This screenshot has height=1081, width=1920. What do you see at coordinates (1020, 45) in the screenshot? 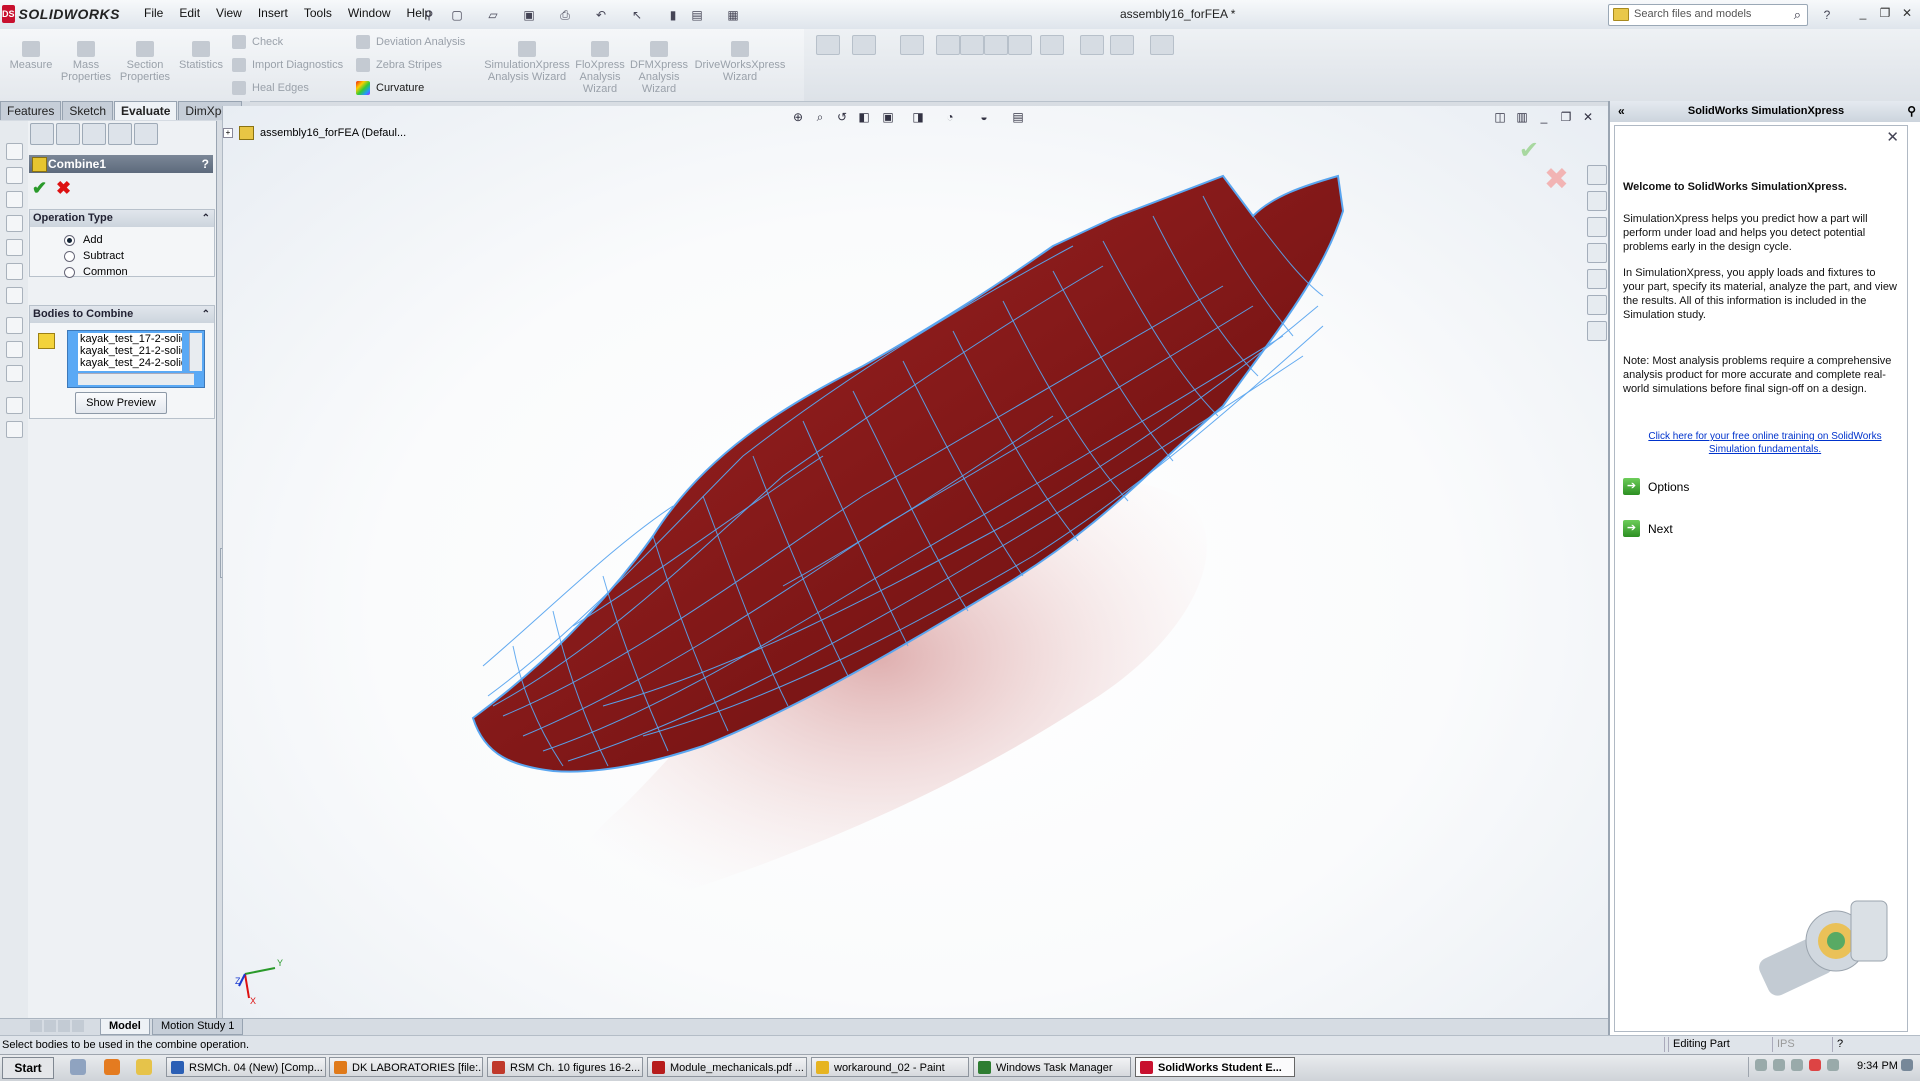
I see `toolbar-layer-icon` at bounding box center [1020, 45].